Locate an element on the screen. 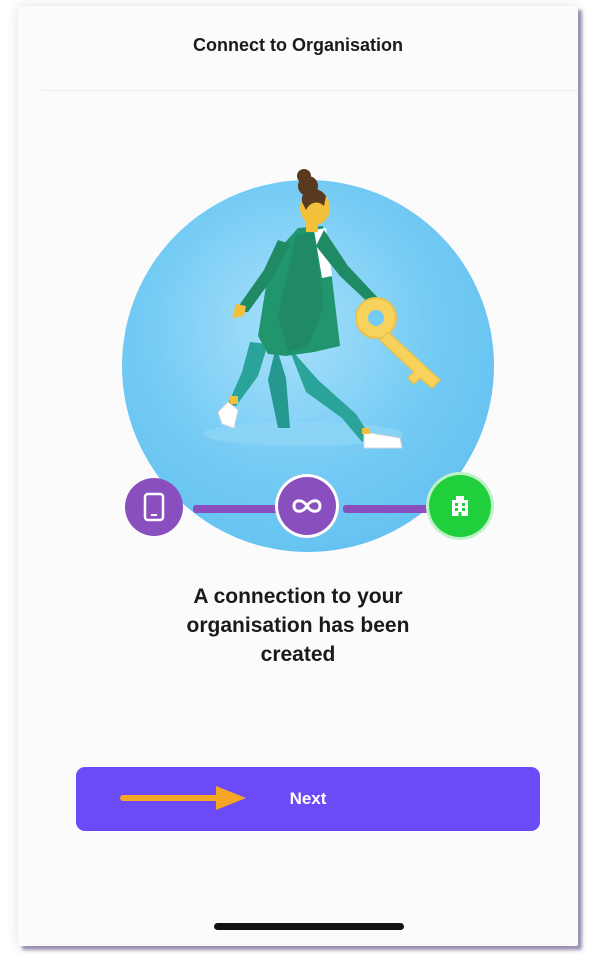 The height and width of the screenshot is (958, 604). arrow-right-icon is located at coordinates (183, 798).